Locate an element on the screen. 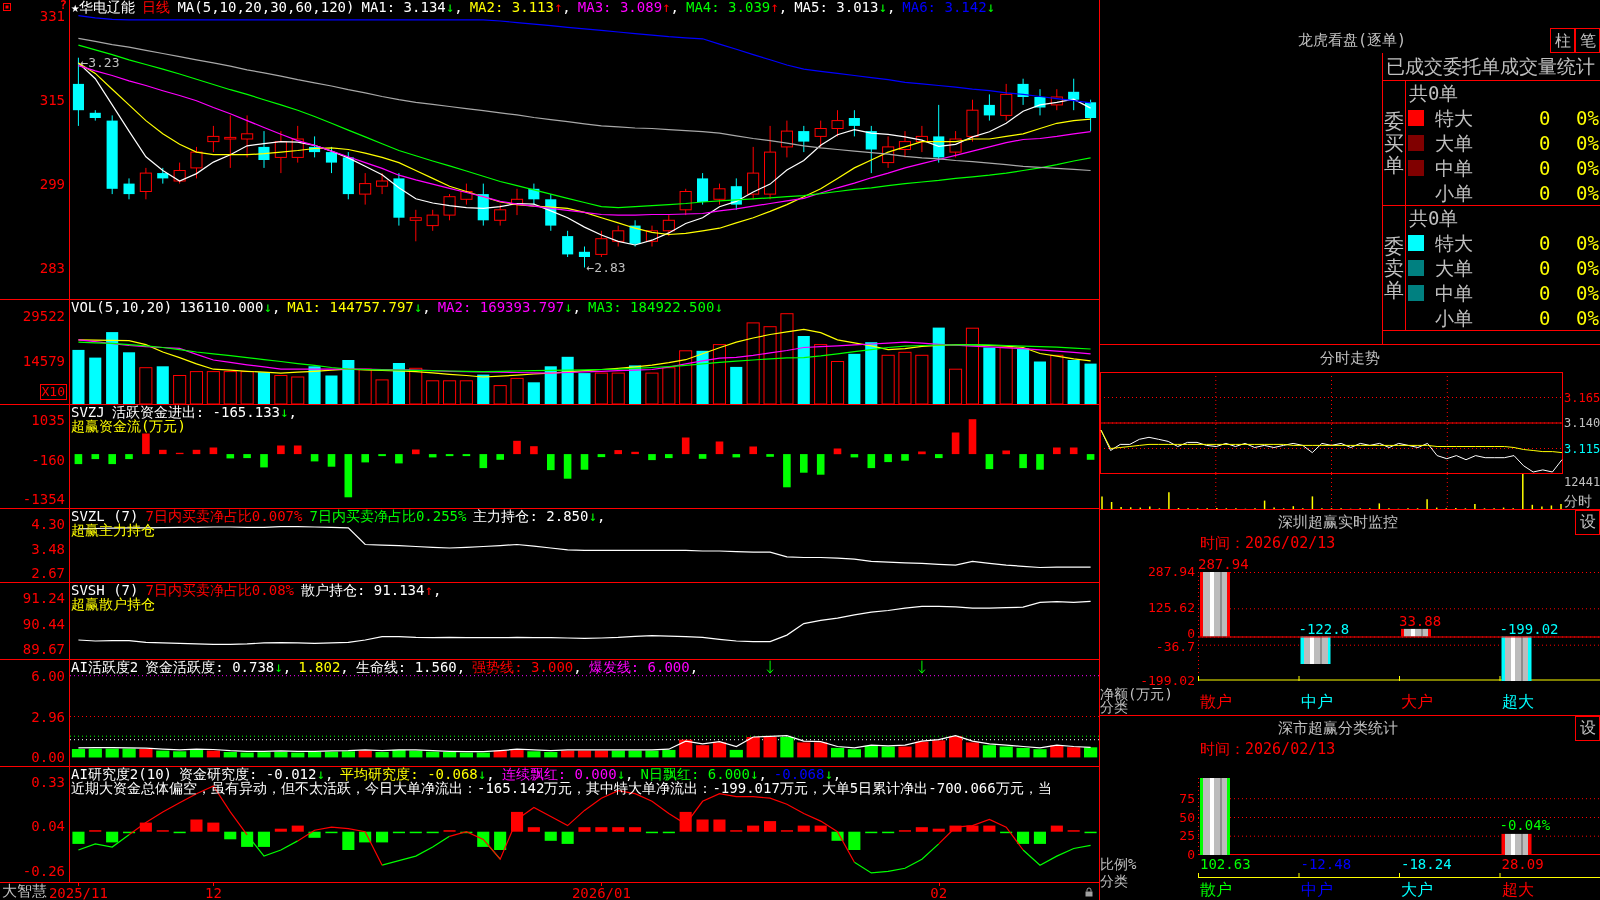 This screenshot has height=900, width=1600. axis-label: 2.67 is located at coordinates (48, 572).